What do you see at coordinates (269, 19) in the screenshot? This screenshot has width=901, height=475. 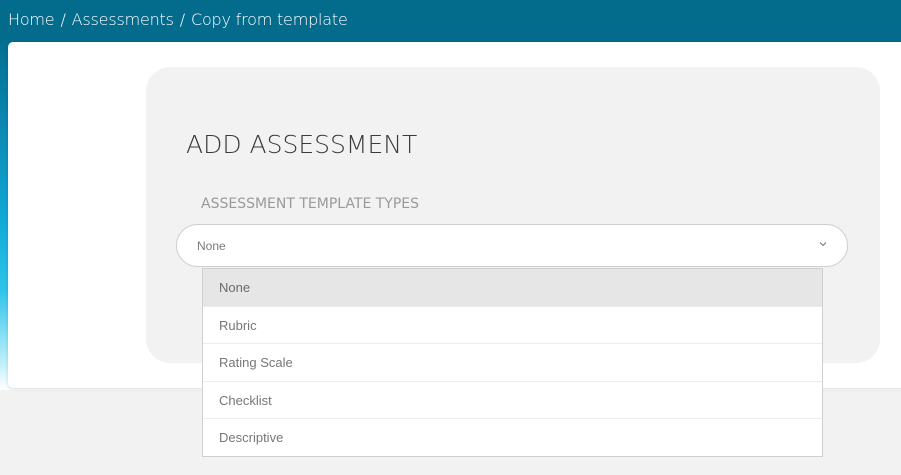 I see `breadcrumb-current: Copy from template` at bounding box center [269, 19].